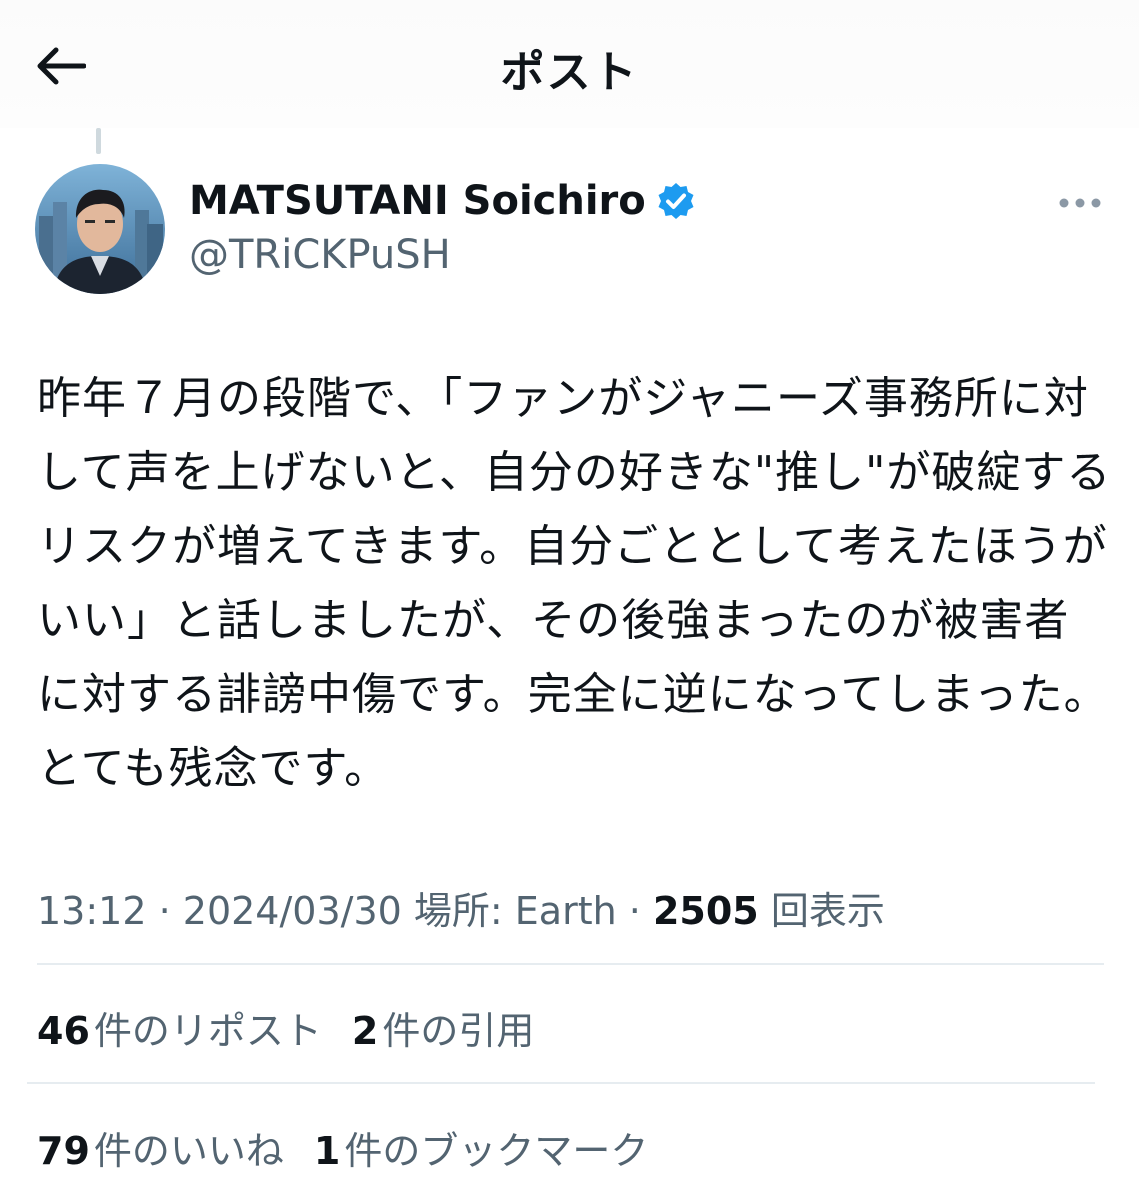 The image size is (1139, 1200). I want to click on bookmarks-count: 1, so click(327, 1151).